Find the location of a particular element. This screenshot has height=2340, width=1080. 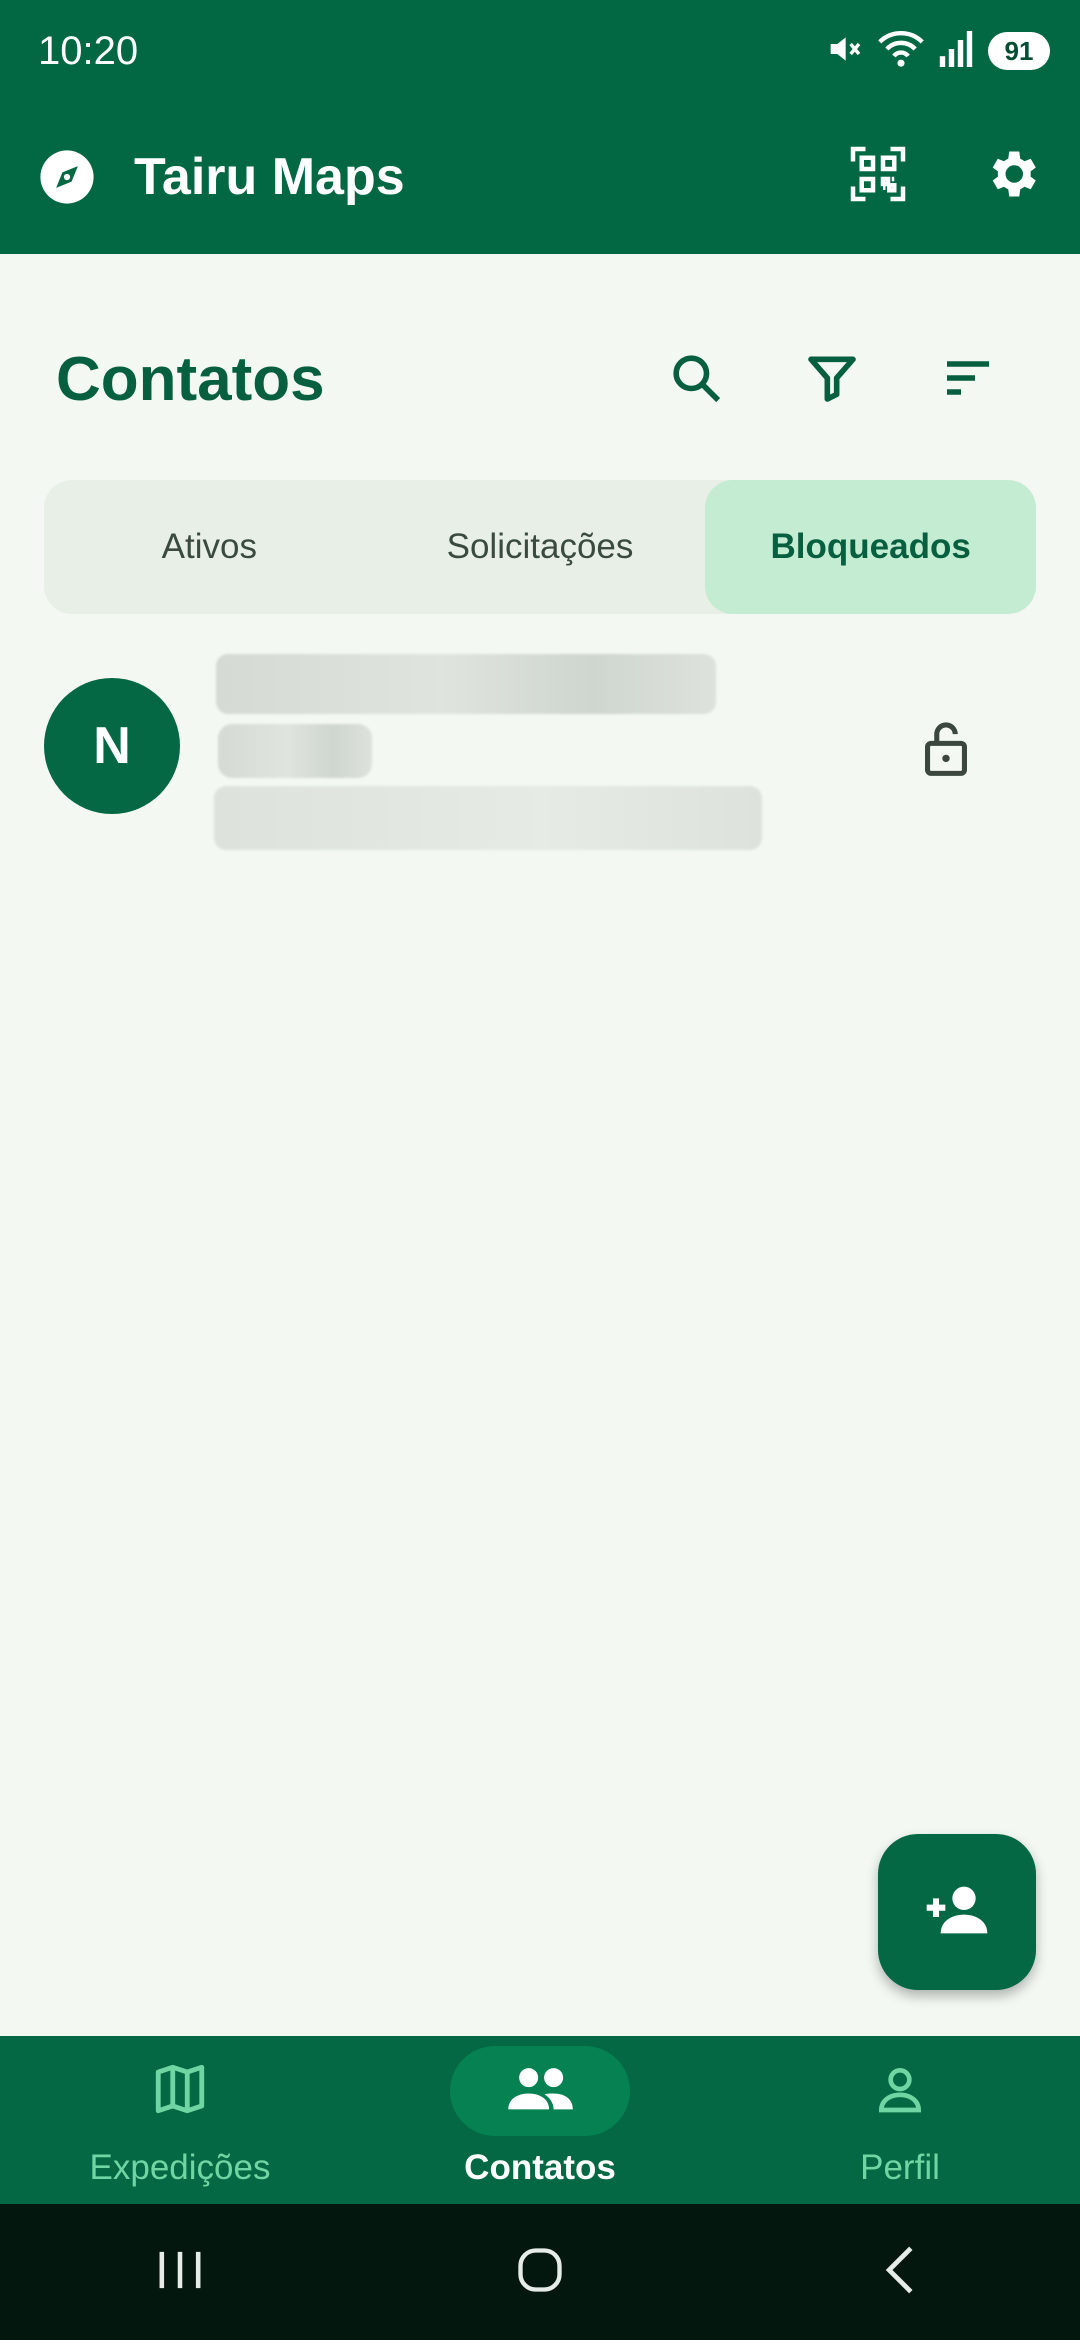

tab-solicitacoes: Solicitações is located at coordinates (540, 547).